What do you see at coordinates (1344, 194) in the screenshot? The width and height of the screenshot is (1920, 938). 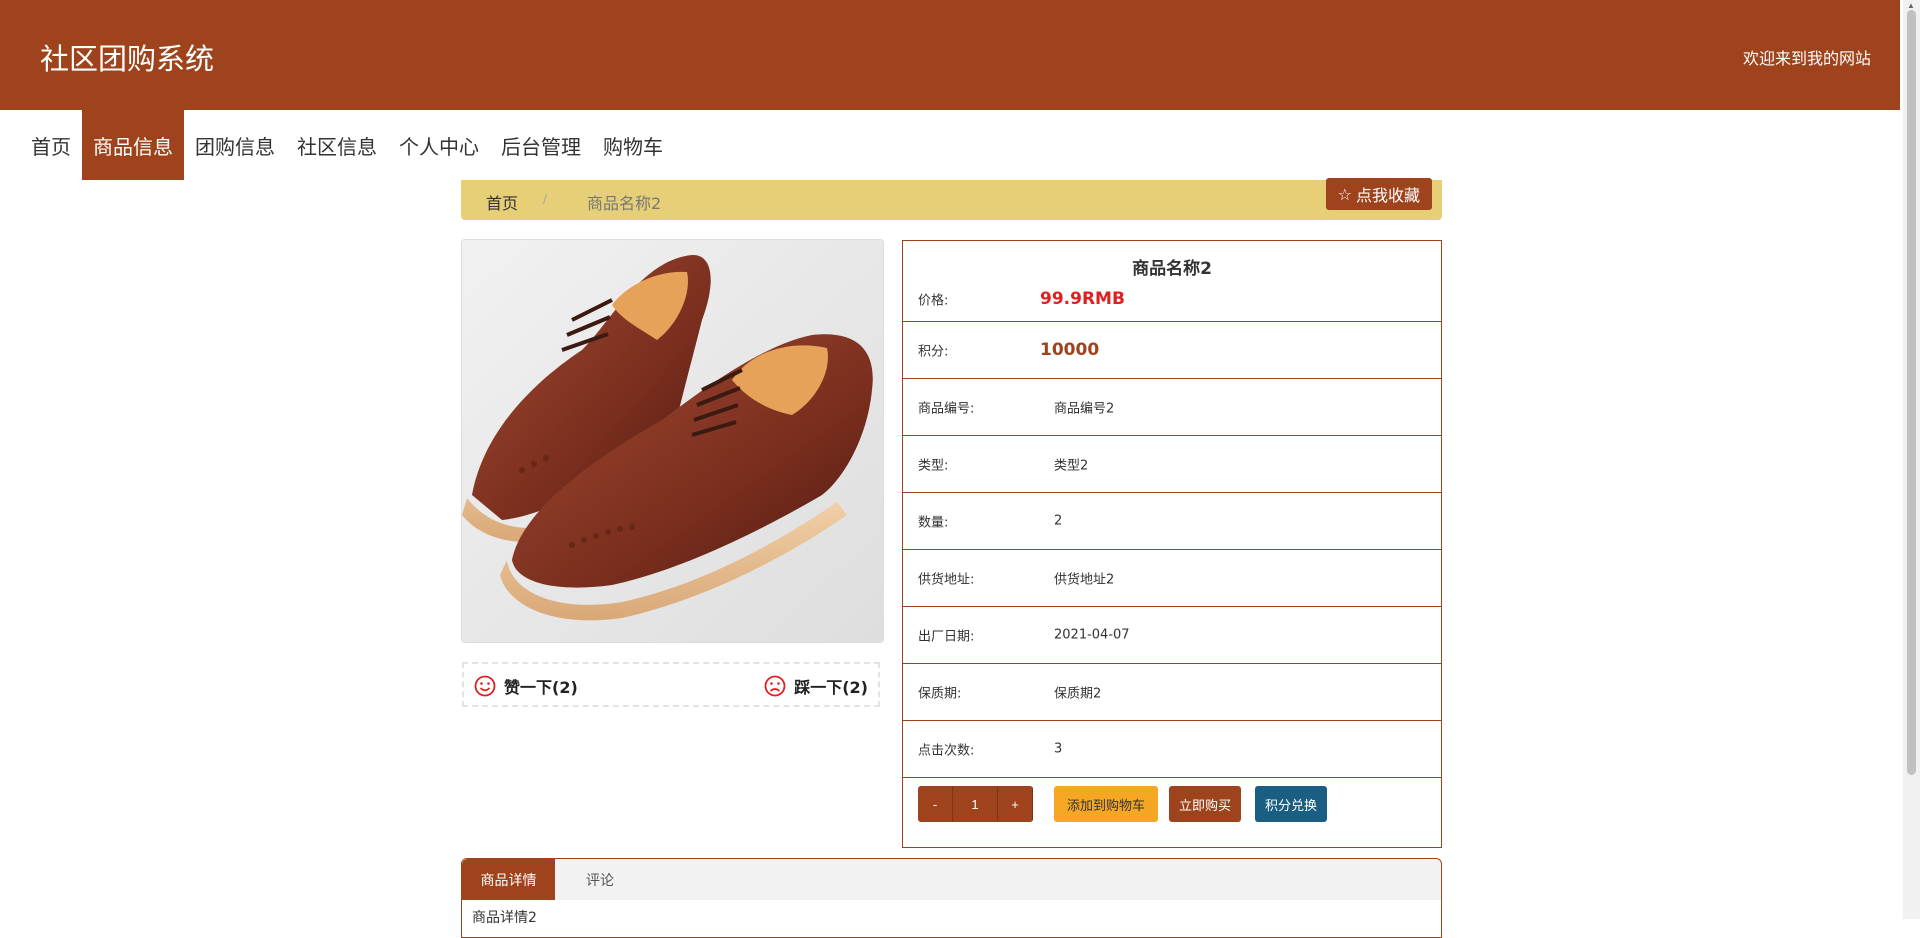 I see `star-outline-icon: ☆` at bounding box center [1344, 194].